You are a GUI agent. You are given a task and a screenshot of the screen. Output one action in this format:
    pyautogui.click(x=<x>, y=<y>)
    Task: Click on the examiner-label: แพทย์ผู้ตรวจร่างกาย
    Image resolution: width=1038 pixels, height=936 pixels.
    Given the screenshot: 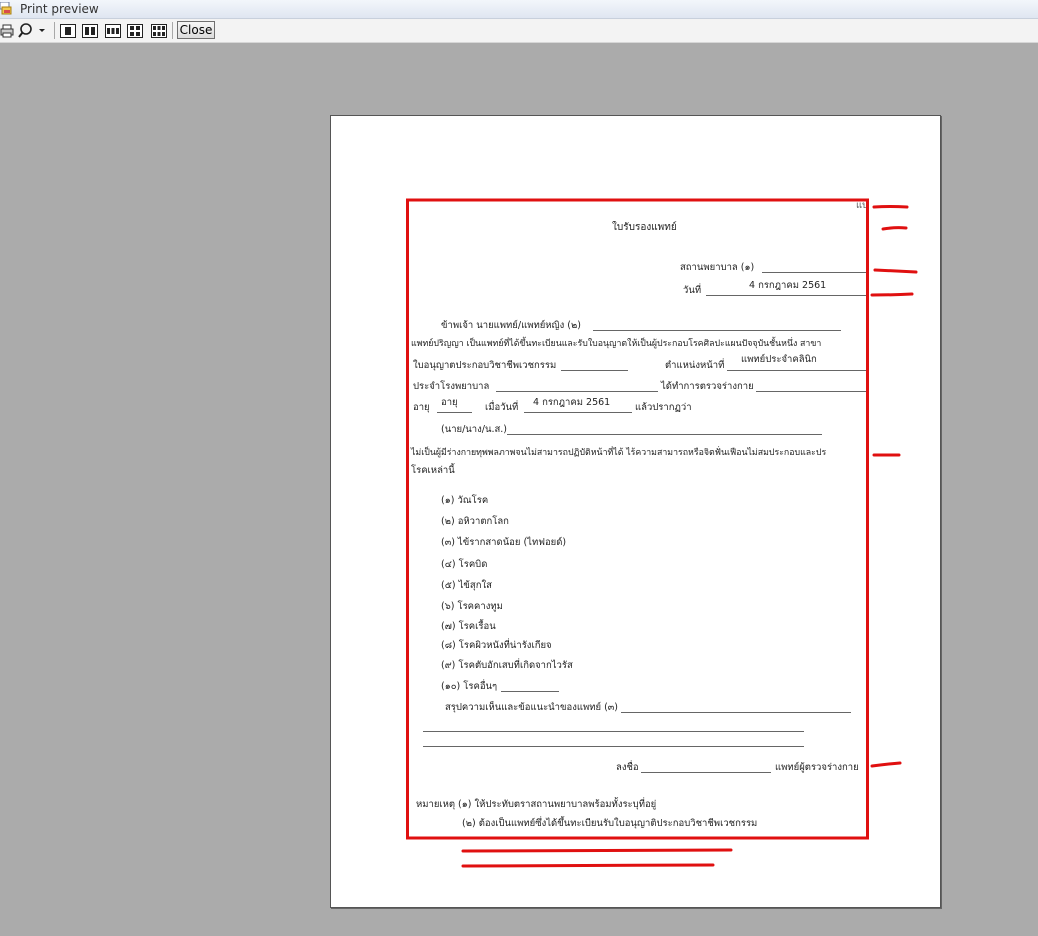 What is the action you would take?
    pyautogui.click(x=817, y=767)
    